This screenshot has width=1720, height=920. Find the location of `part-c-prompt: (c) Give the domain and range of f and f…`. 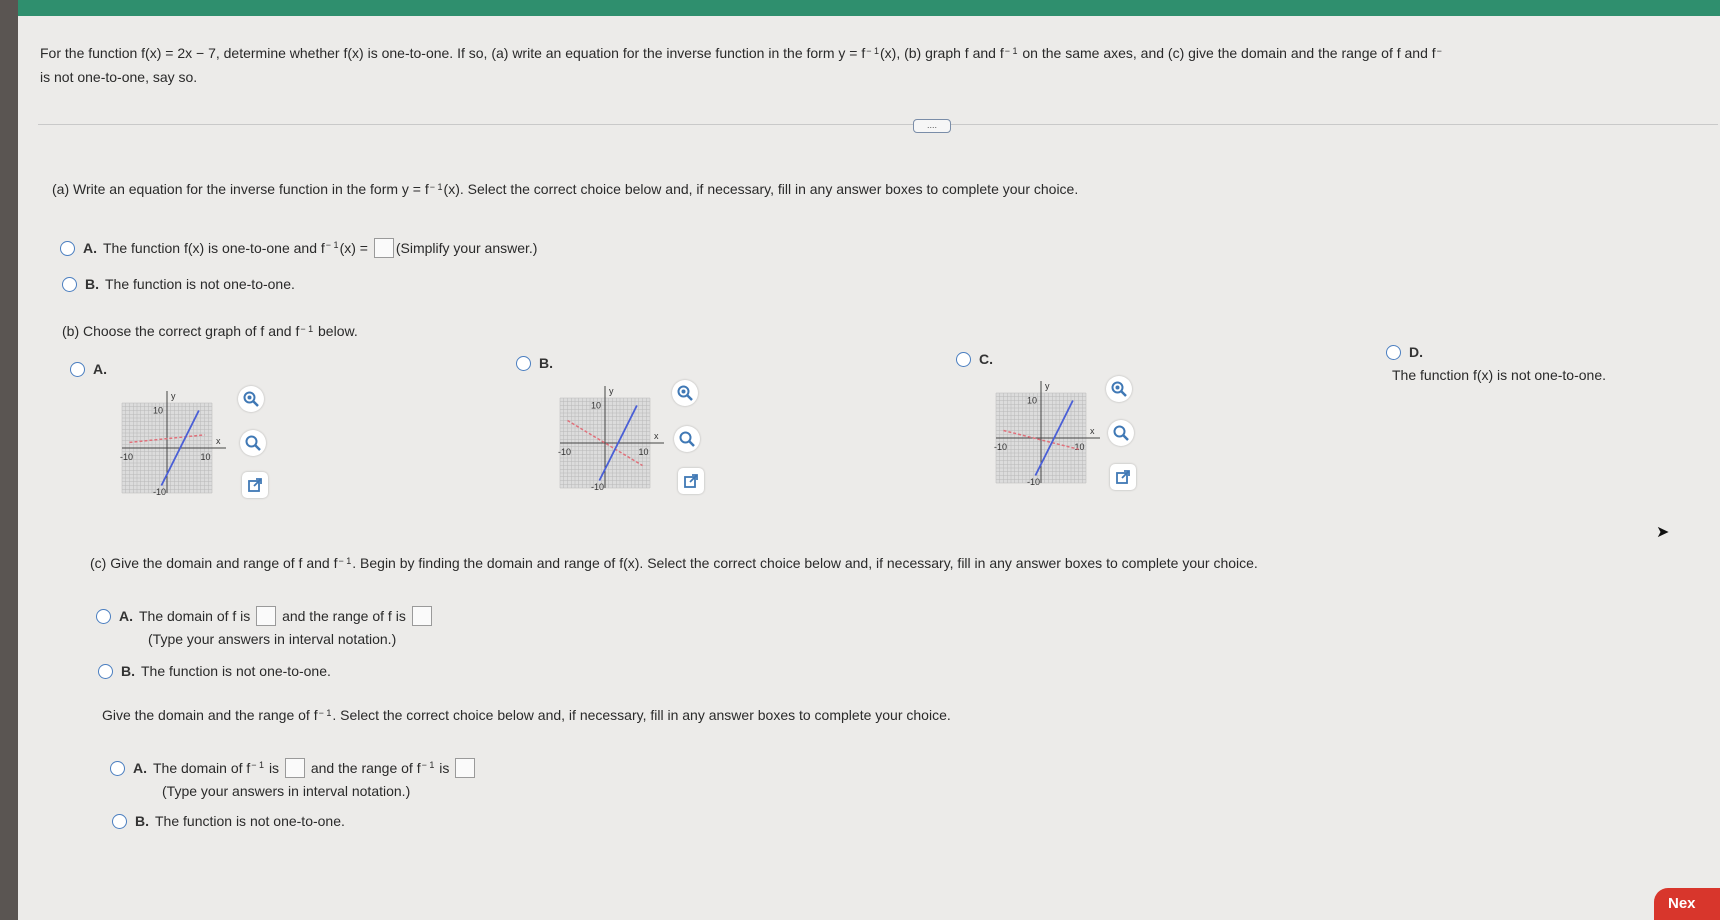

part-c-prompt: (c) Give the domain and range of f and f… is located at coordinates (674, 563).